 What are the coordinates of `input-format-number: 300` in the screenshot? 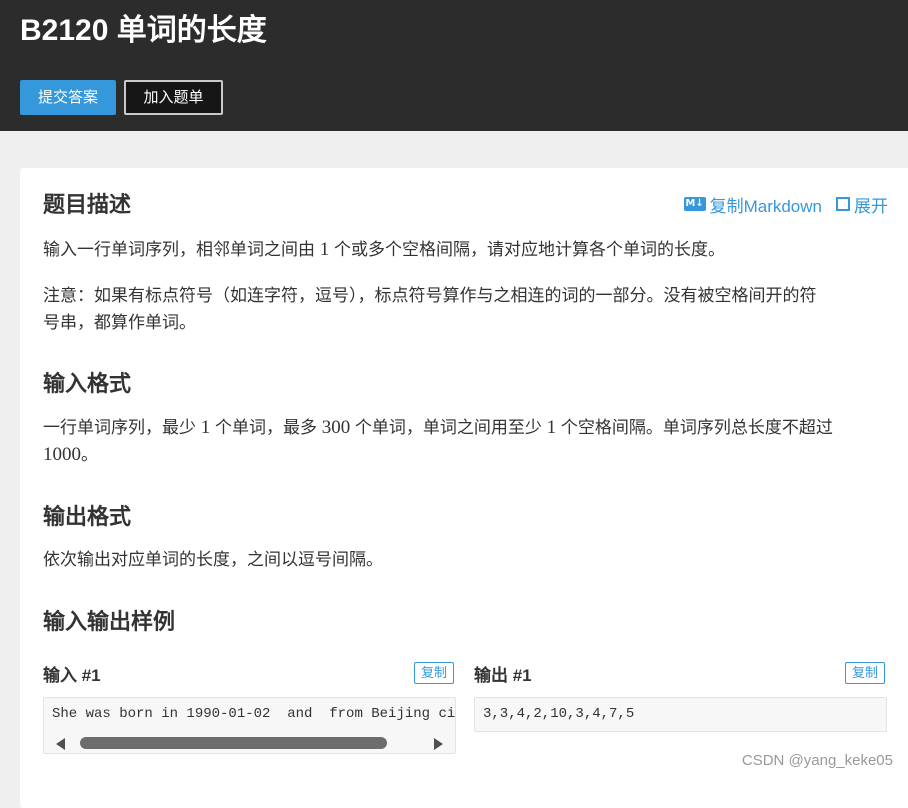 It's located at (336, 427).